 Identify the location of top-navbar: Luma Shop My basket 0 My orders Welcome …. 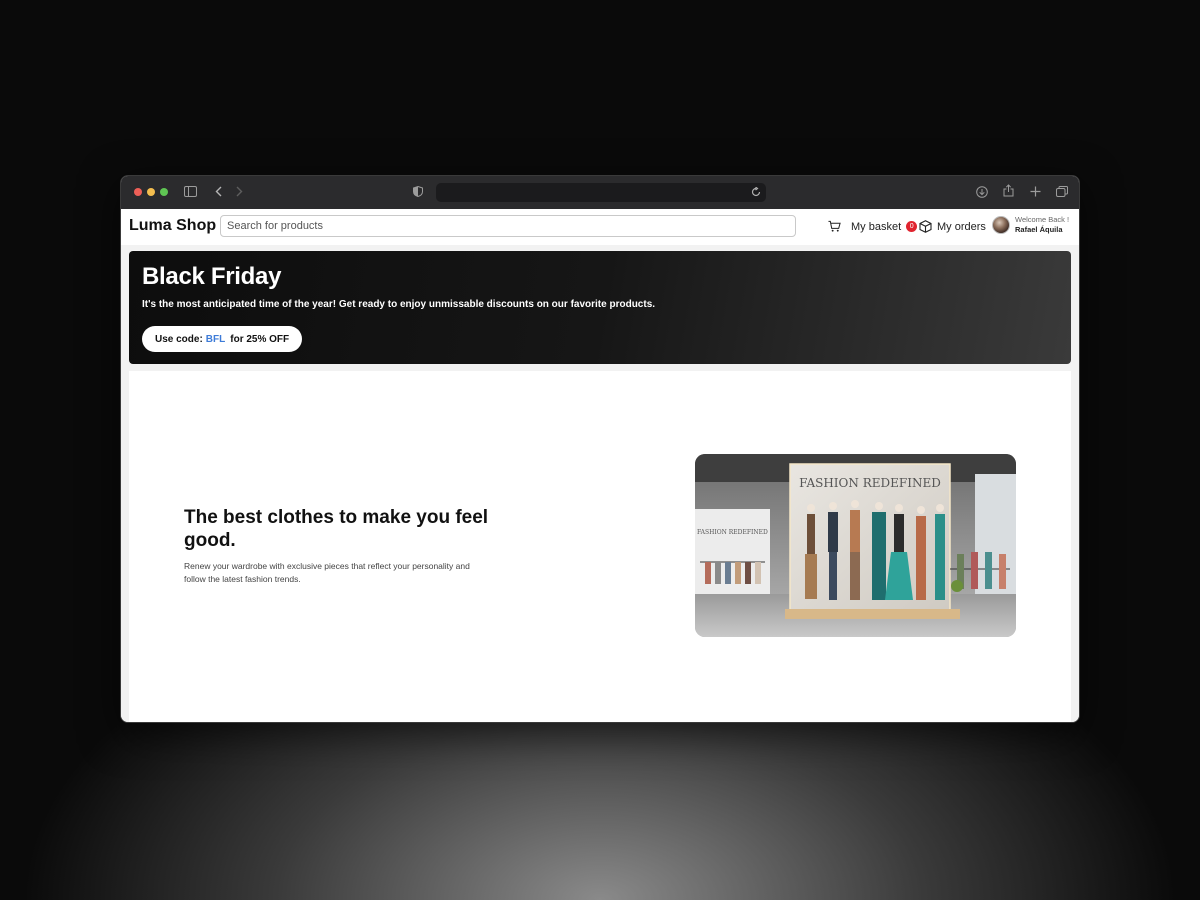
(600, 227).